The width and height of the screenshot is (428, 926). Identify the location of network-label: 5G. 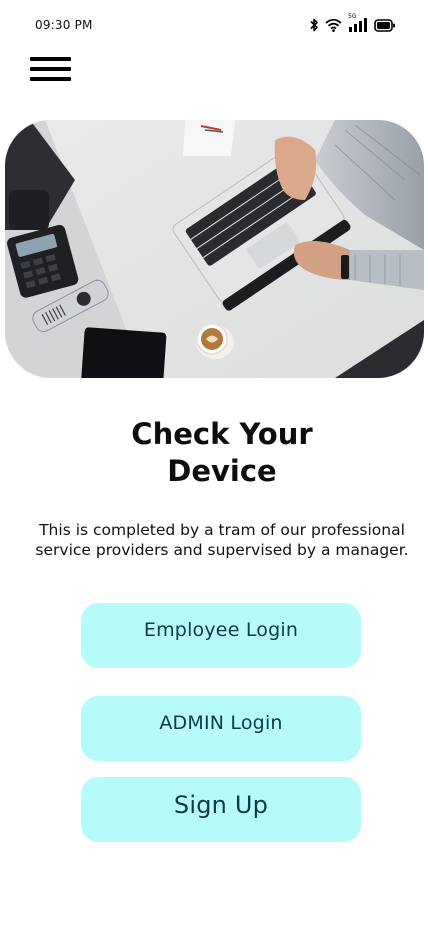
(352, 16).